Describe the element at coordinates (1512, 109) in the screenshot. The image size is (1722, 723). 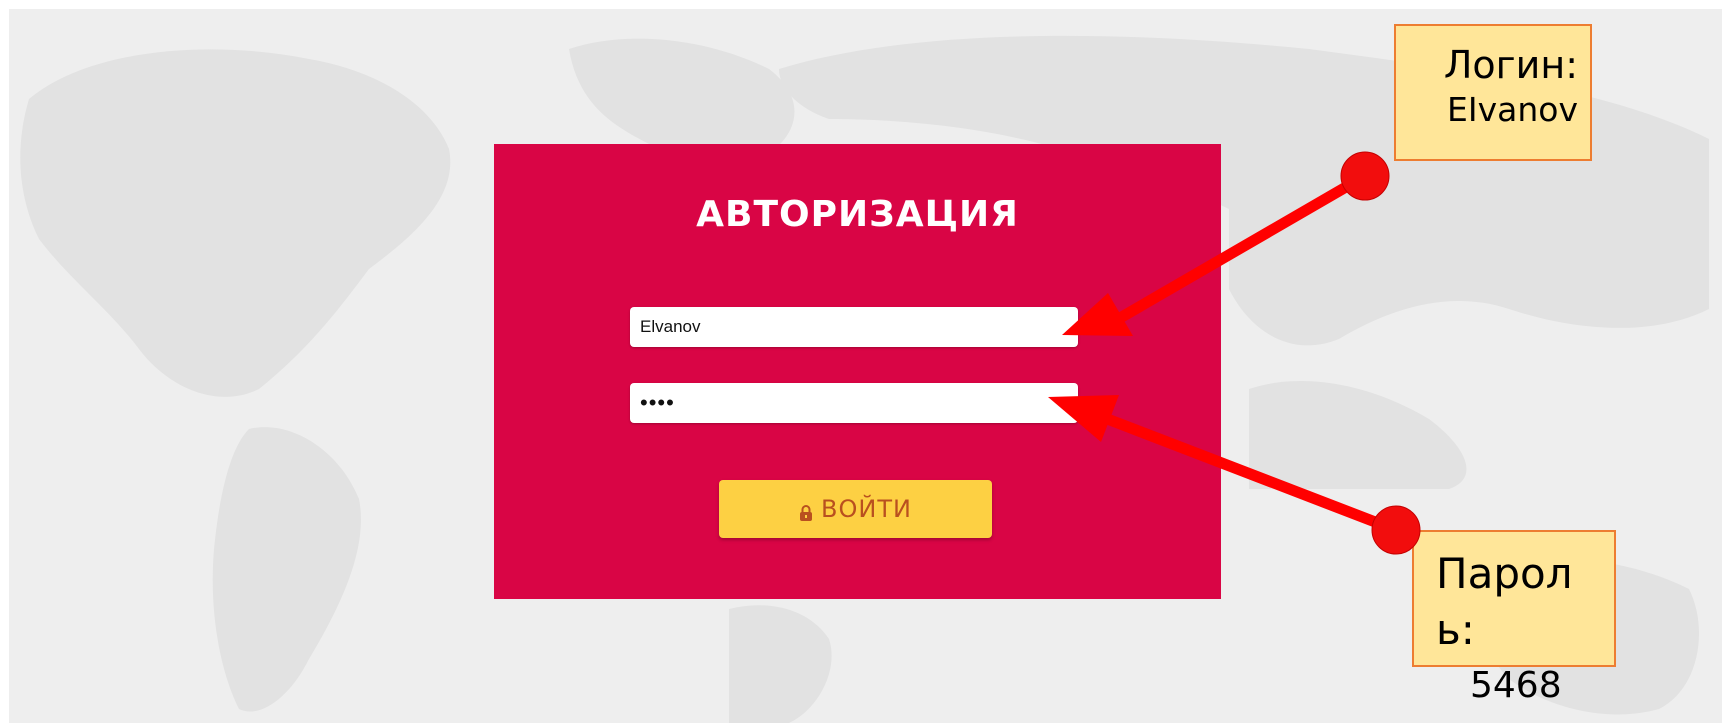
I see `login-callout-value: EIvanov` at that location.